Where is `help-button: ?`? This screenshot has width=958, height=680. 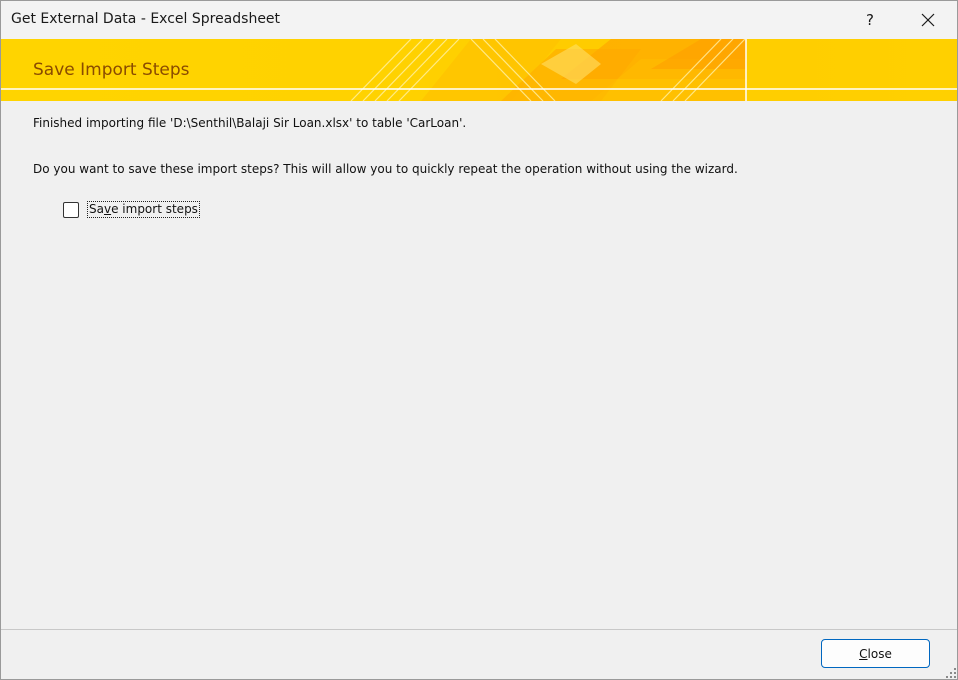 help-button: ? is located at coordinates (870, 20).